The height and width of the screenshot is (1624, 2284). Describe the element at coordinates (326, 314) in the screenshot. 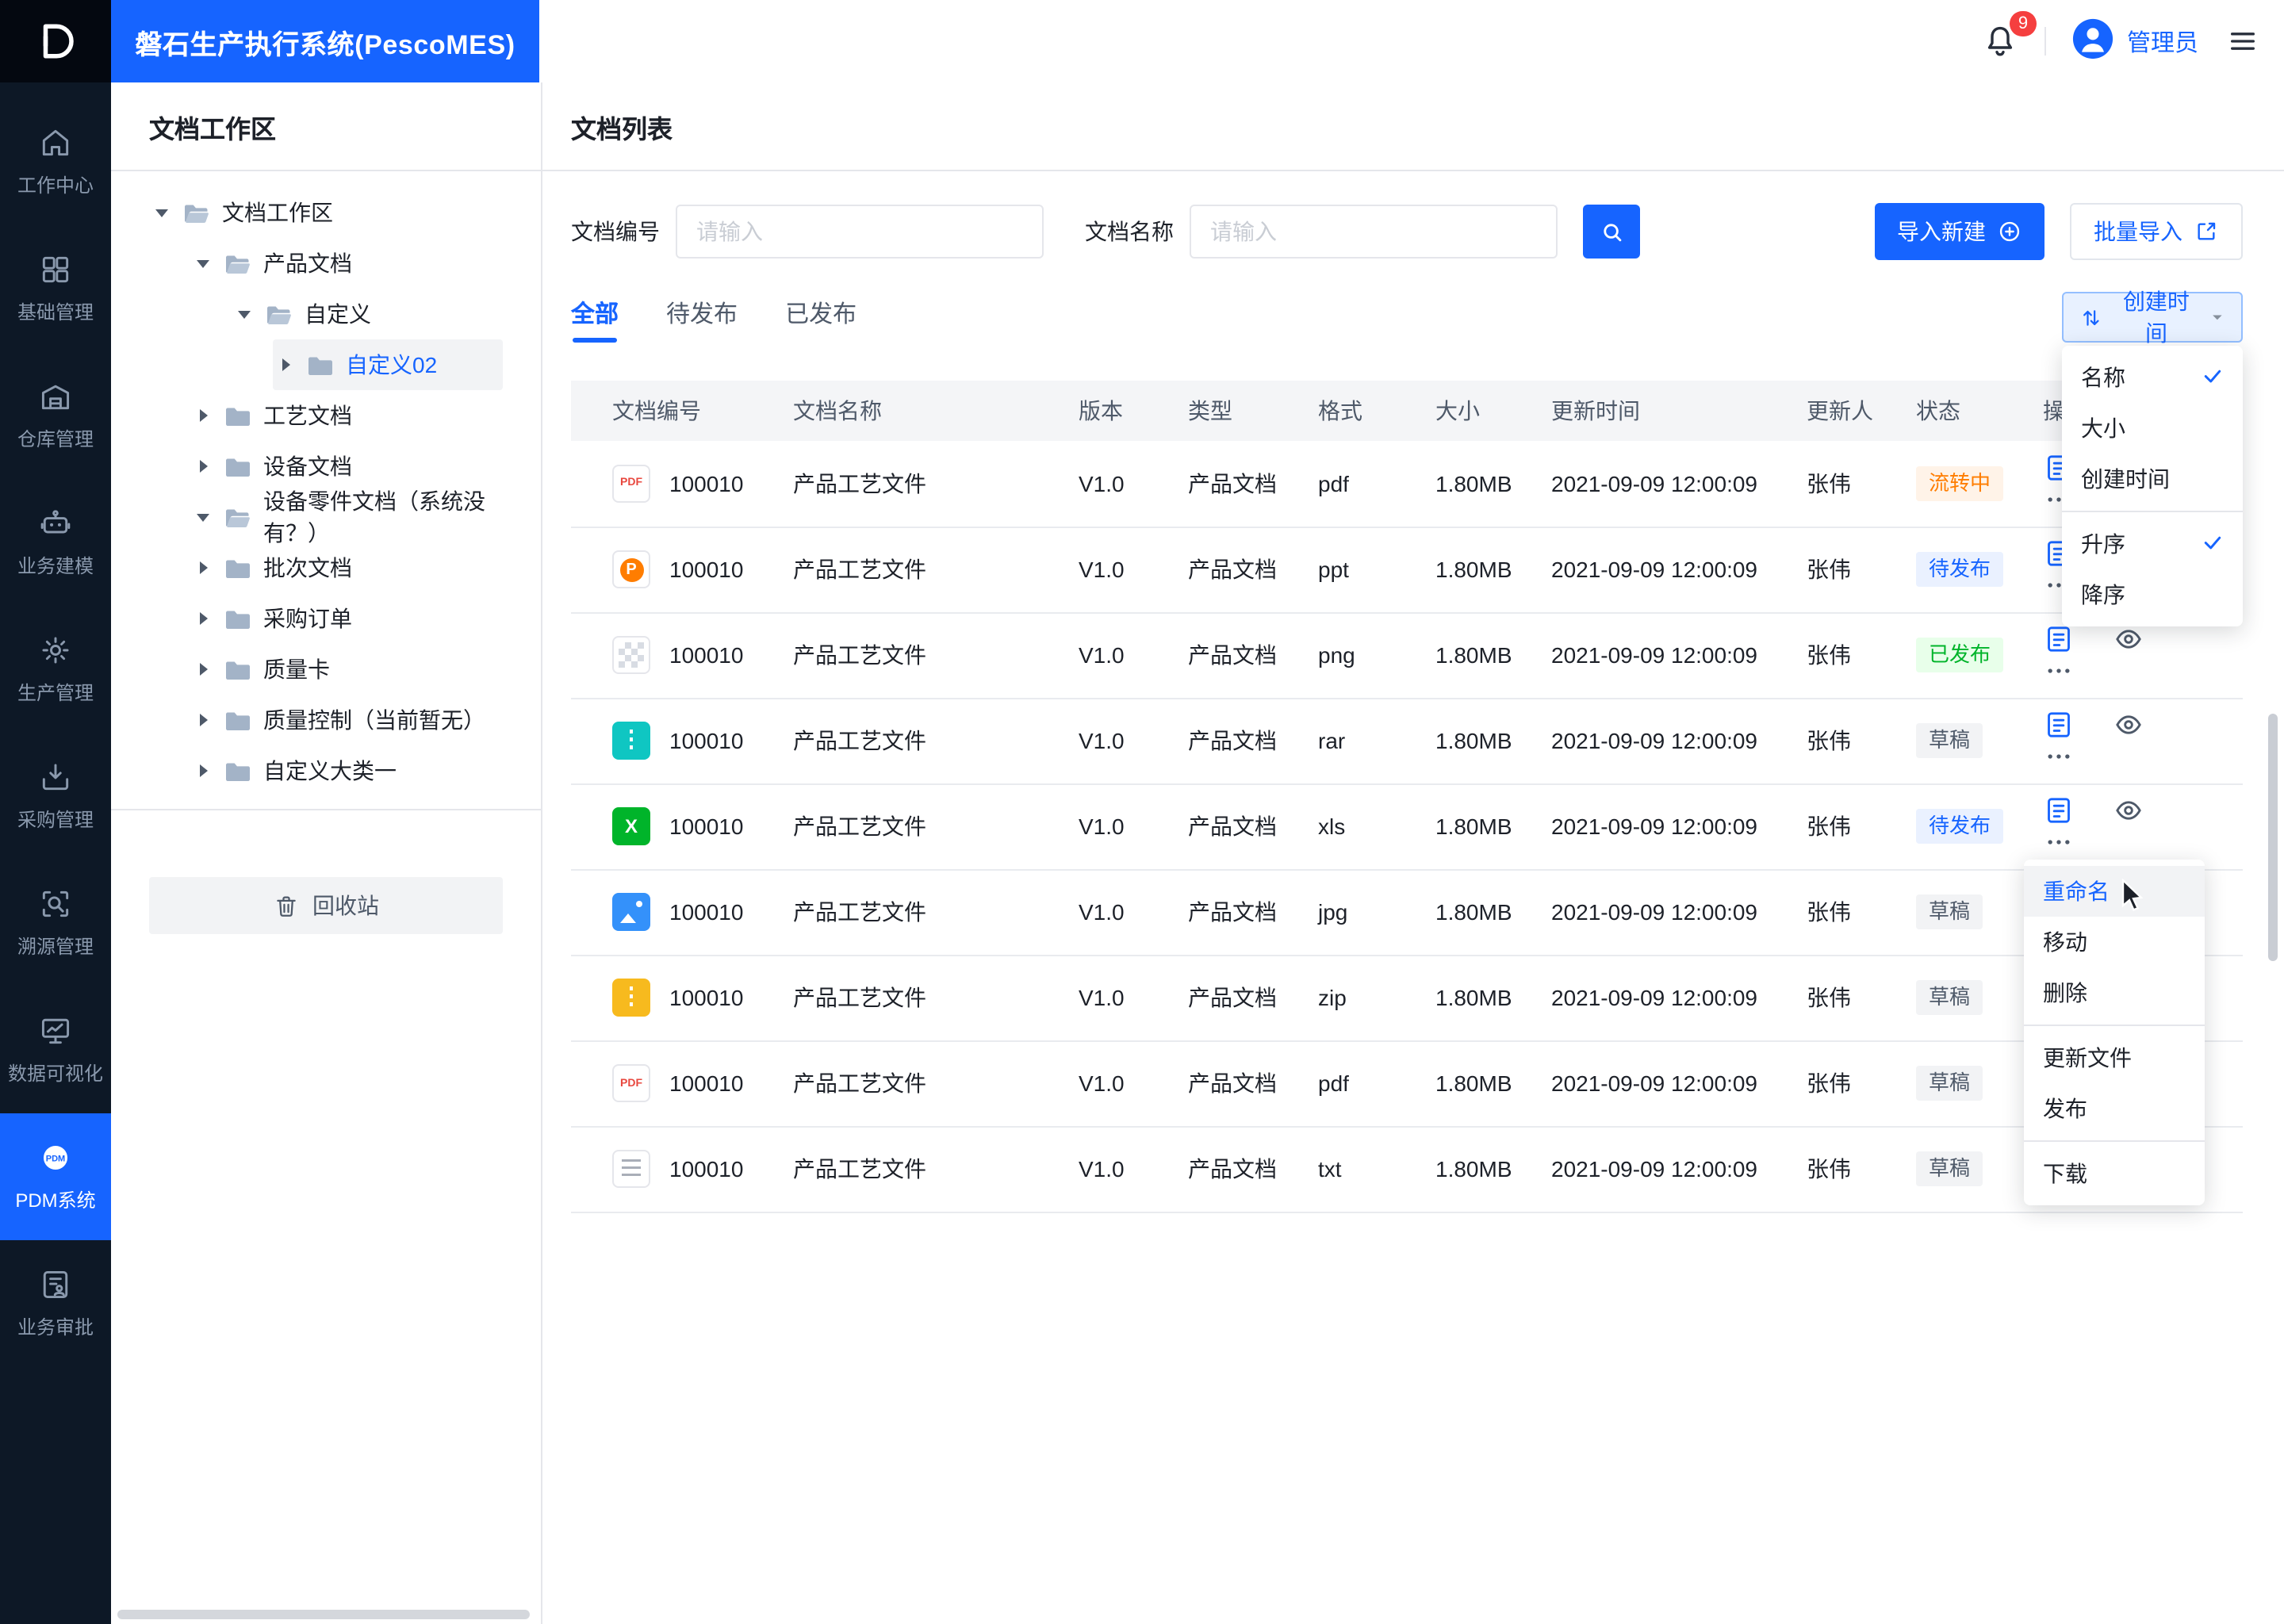

I see `tree-item: 自定义` at that location.